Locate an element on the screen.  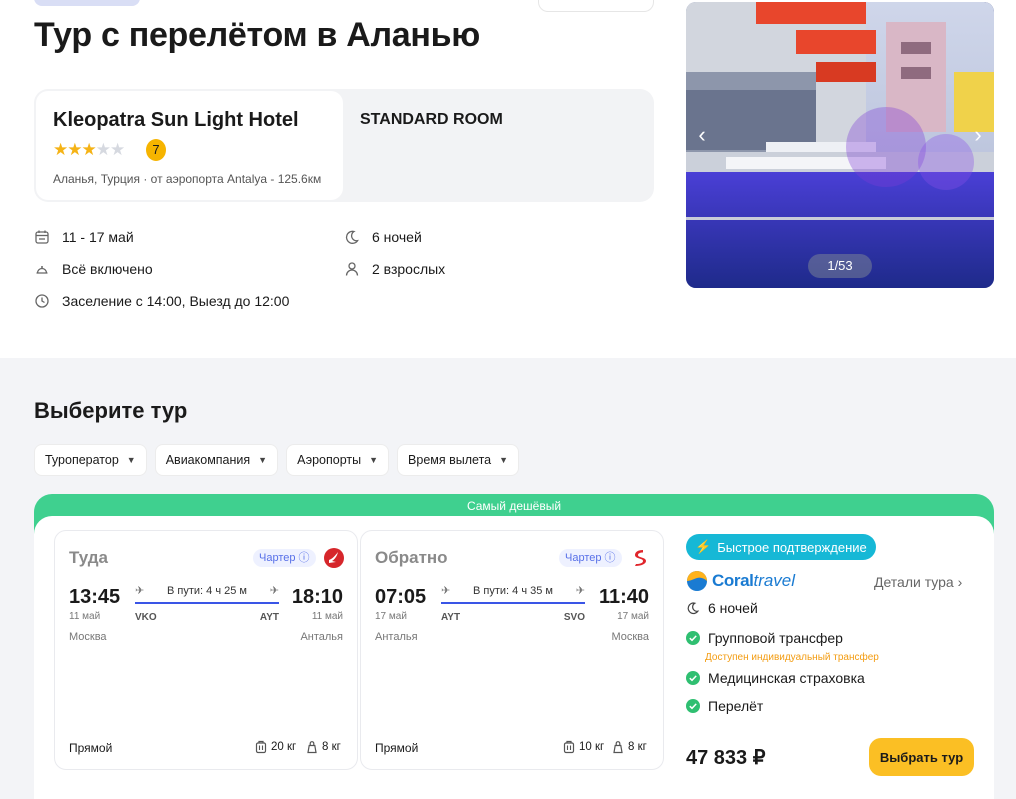
chevron-right-icon: › is located at coordinates (960, 582).